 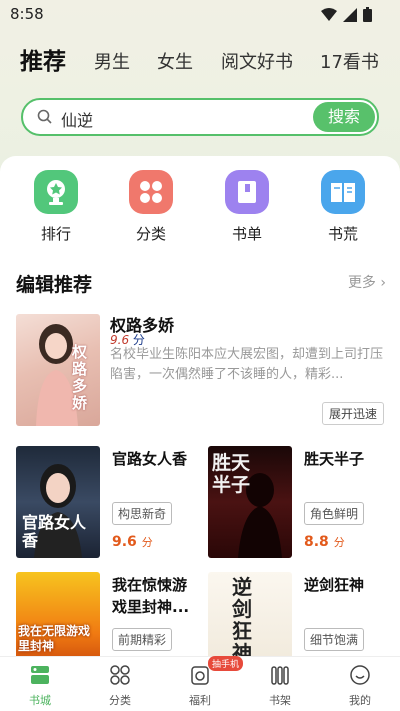 I want to click on book-title: 胜天半子, so click(x=334, y=459).